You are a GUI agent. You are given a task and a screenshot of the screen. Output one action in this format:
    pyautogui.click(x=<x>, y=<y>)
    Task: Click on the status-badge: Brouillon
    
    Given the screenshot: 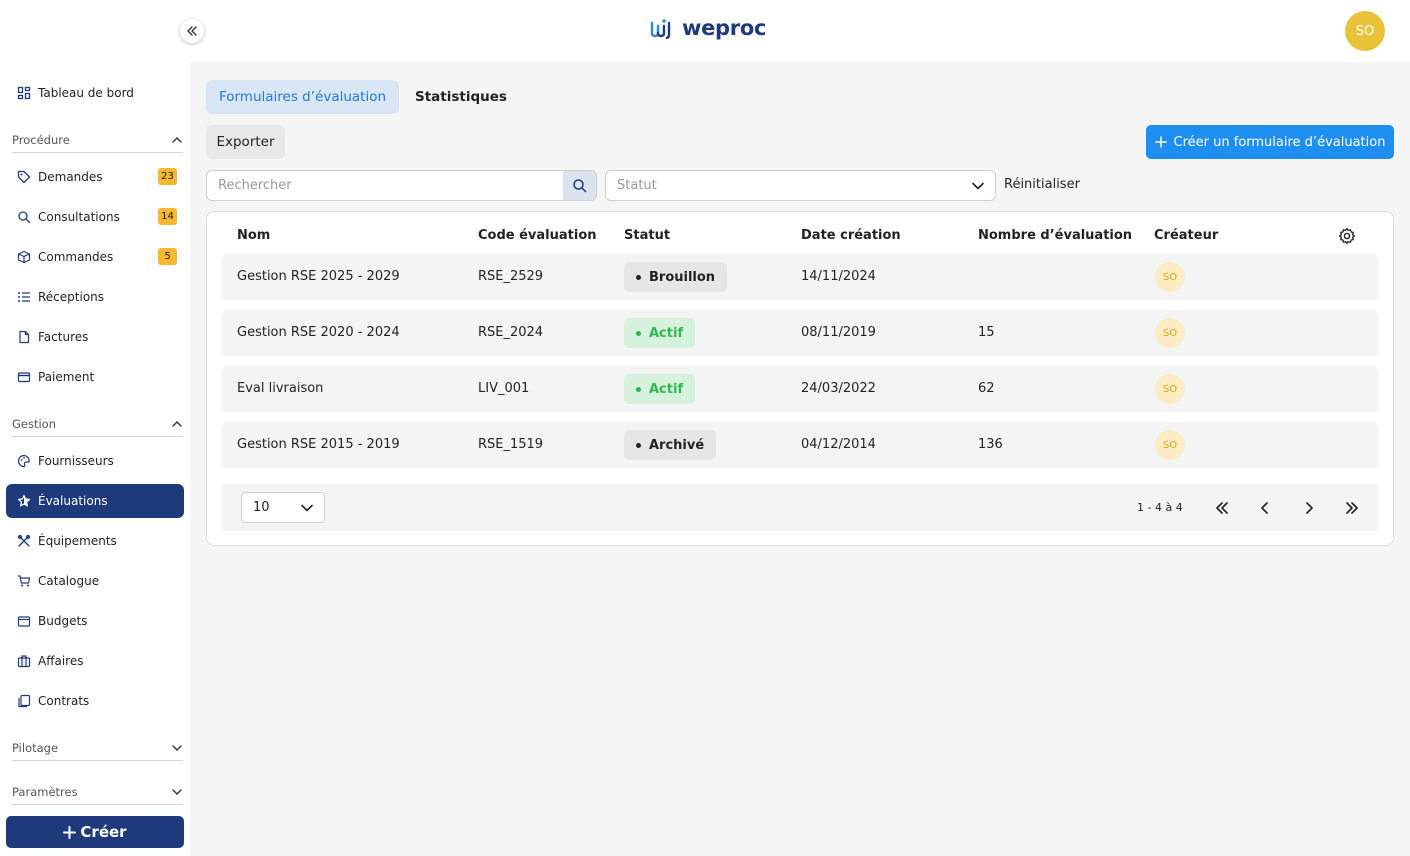 What is the action you would take?
    pyautogui.click(x=676, y=277)
    